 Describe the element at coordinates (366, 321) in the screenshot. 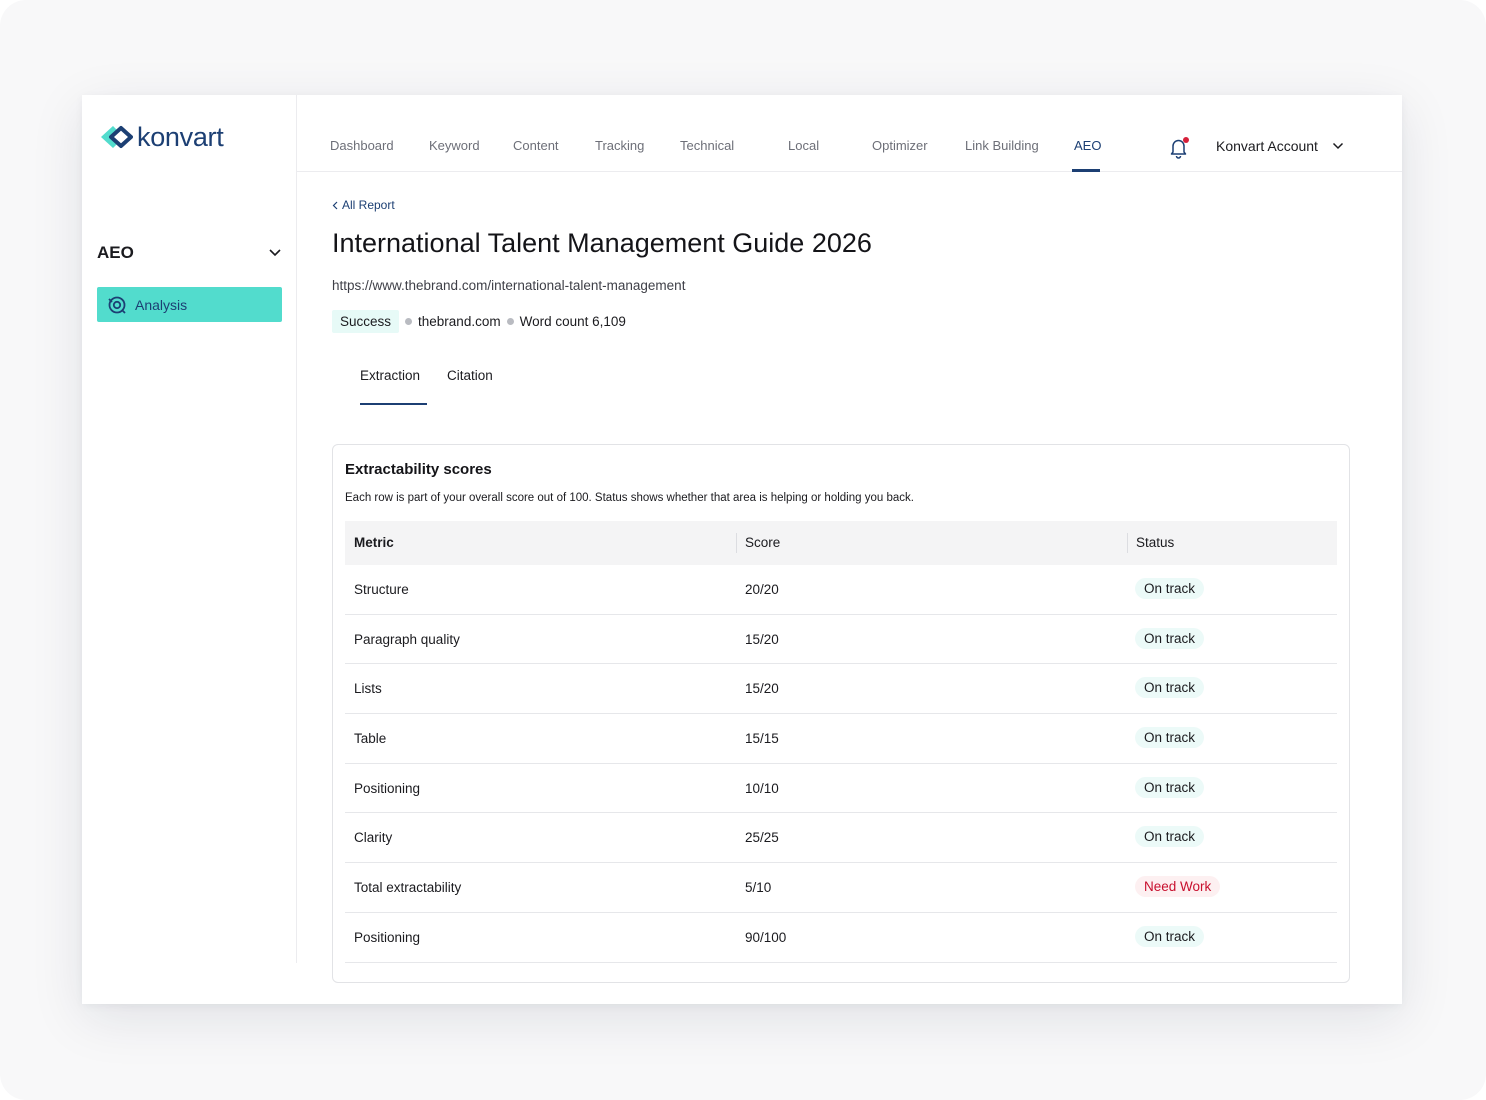

I see `status-badge: Success` at that location.